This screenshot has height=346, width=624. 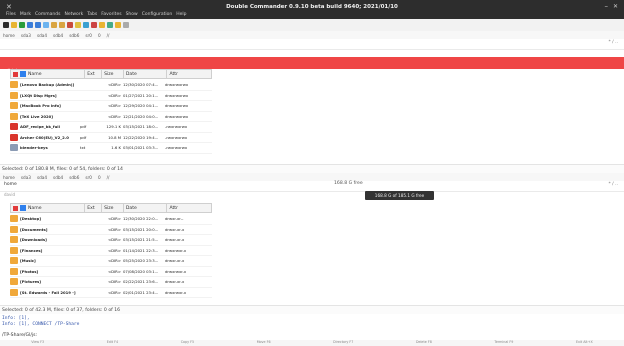 I want to click on bottom-column-header: Name Ext Size Date Attr, so click(x=111, y=208).